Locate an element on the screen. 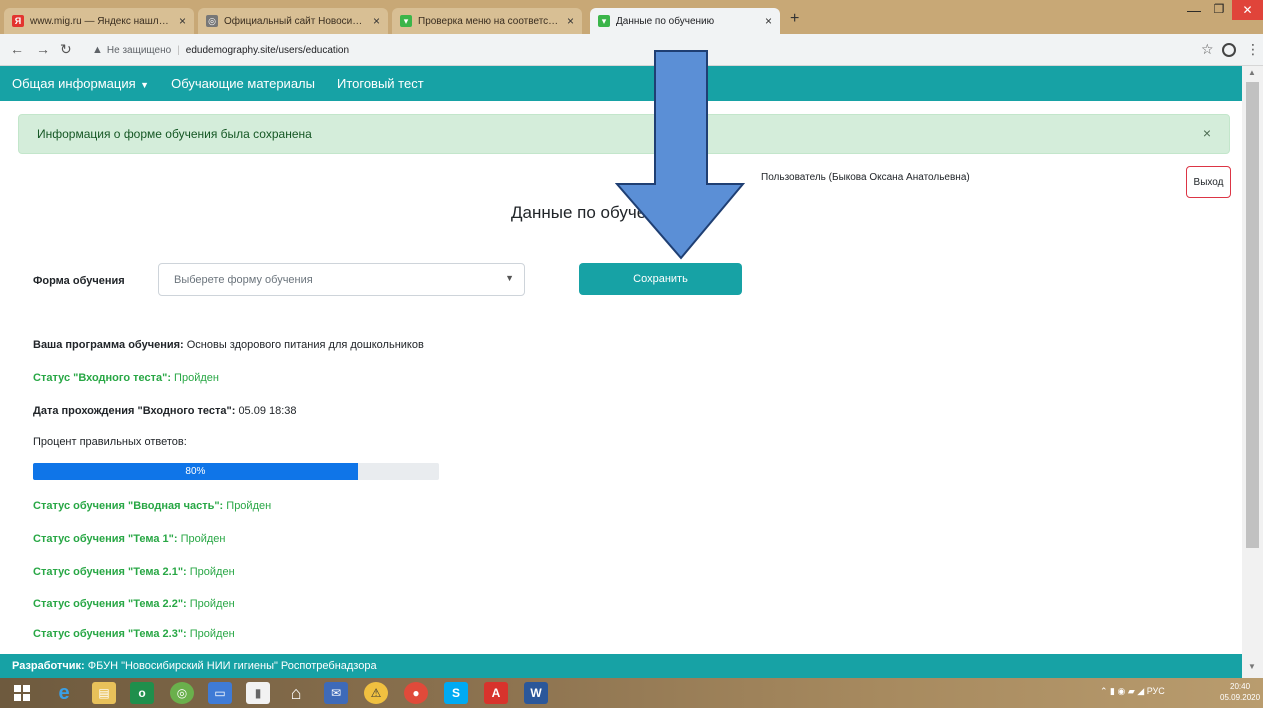 This screenshot has width=1263, height=708. browser-tab: ▾ Проверка меню на соответствие × is located at coordinates (487, 21).